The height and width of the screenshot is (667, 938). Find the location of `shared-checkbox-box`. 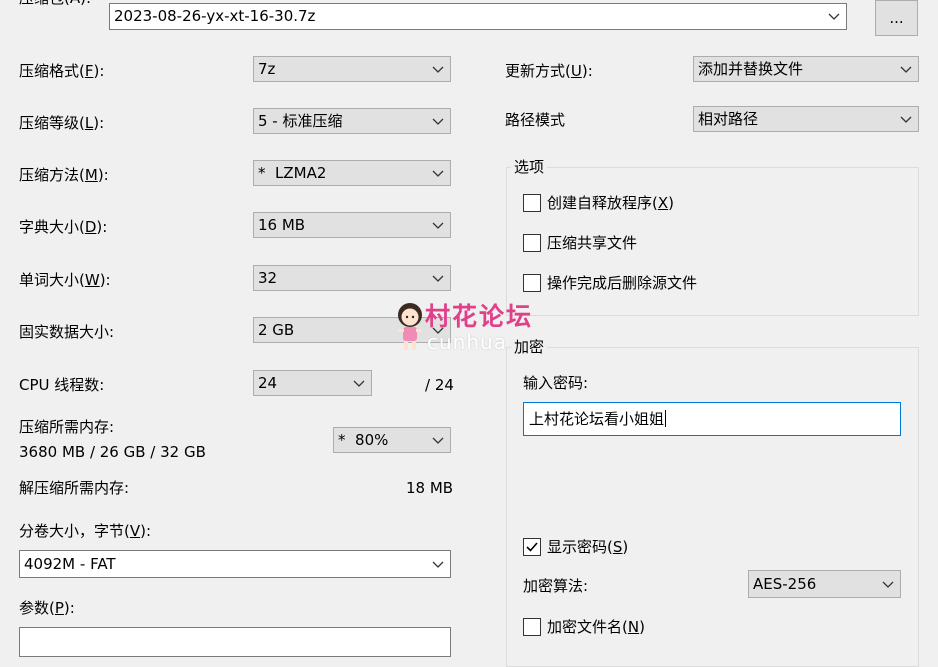

shared-checkbox-box is located at coordinates (532, 243).